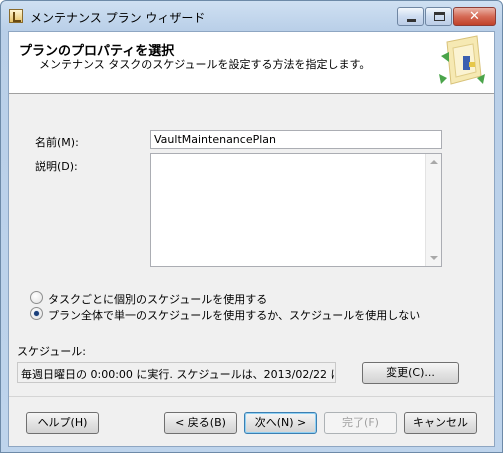 This screenshot has width=503, height=453. What do you see at coordinates (158, 299) in the screenshot?
I see `radio-label: タスクごとに個別のスケジュールを使用する` at bounding box center [158, 299].